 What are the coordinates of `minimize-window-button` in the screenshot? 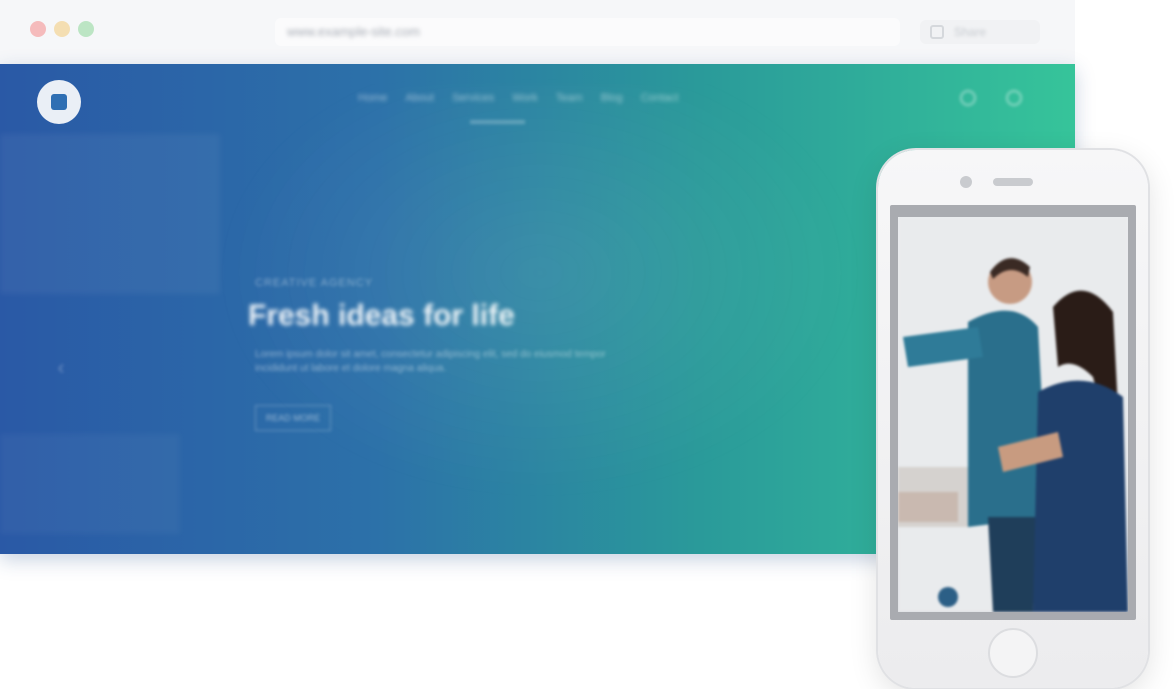 It's located at (62, 29).